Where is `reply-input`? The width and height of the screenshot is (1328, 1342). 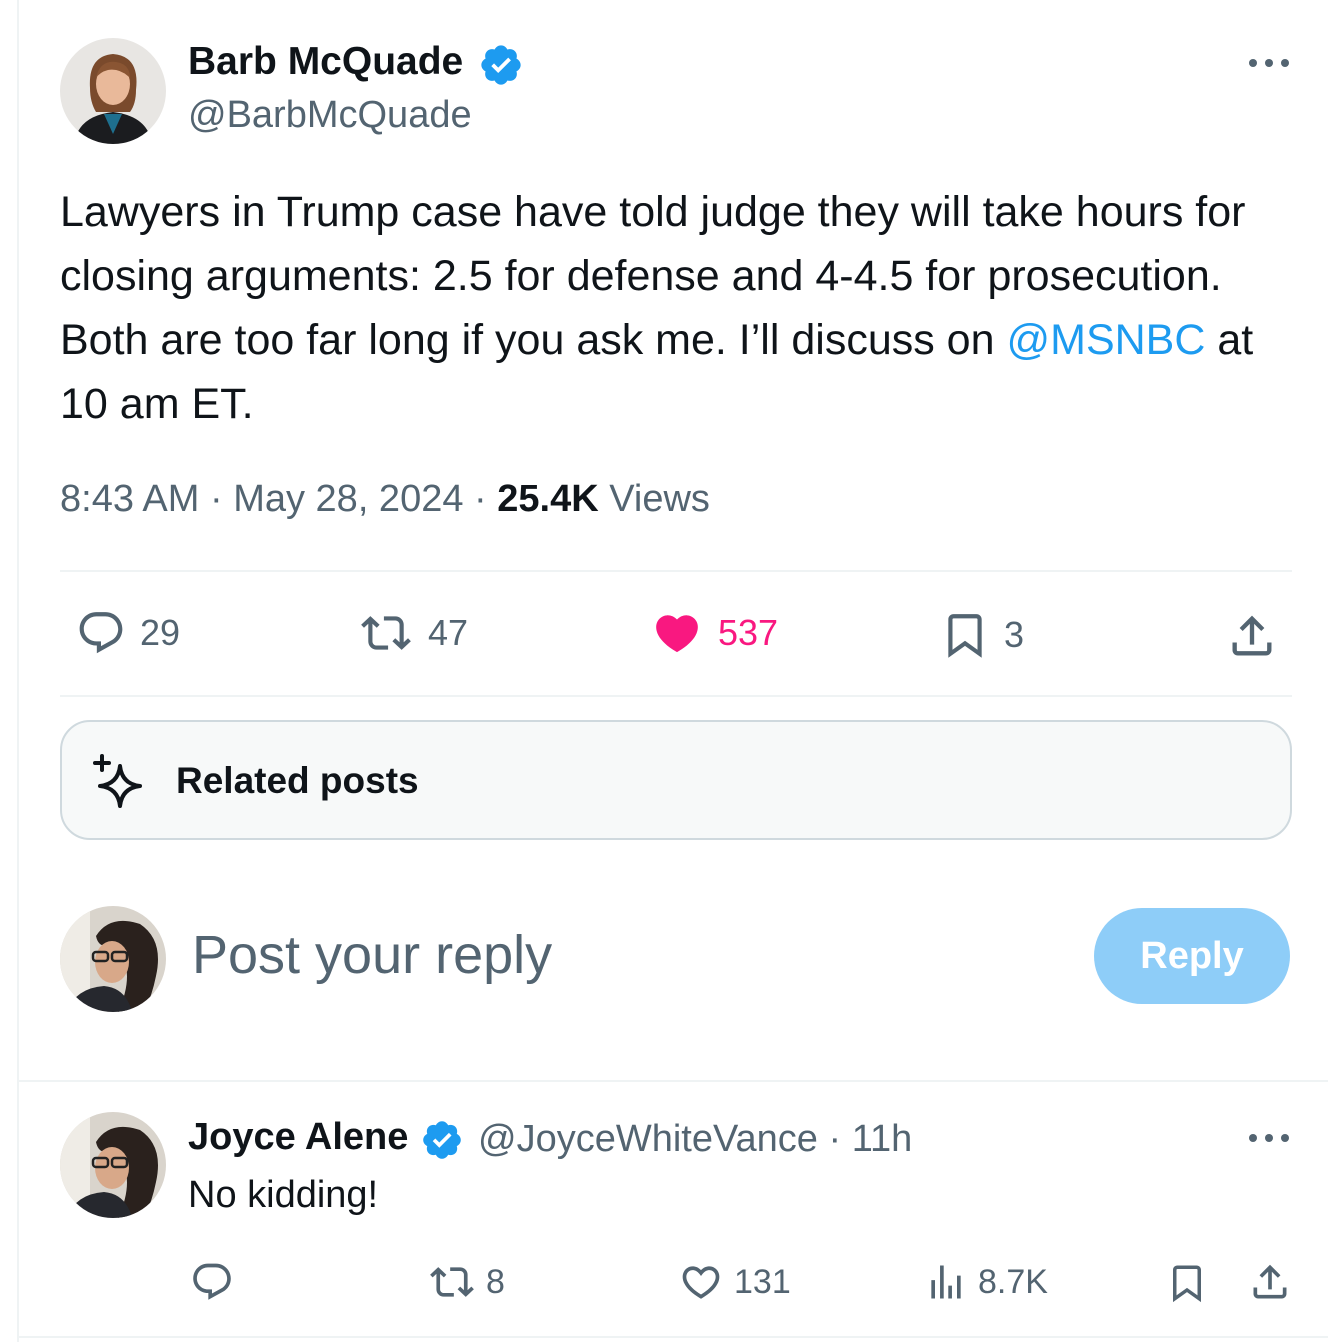
reply-input is located at coordinates (622, 955).